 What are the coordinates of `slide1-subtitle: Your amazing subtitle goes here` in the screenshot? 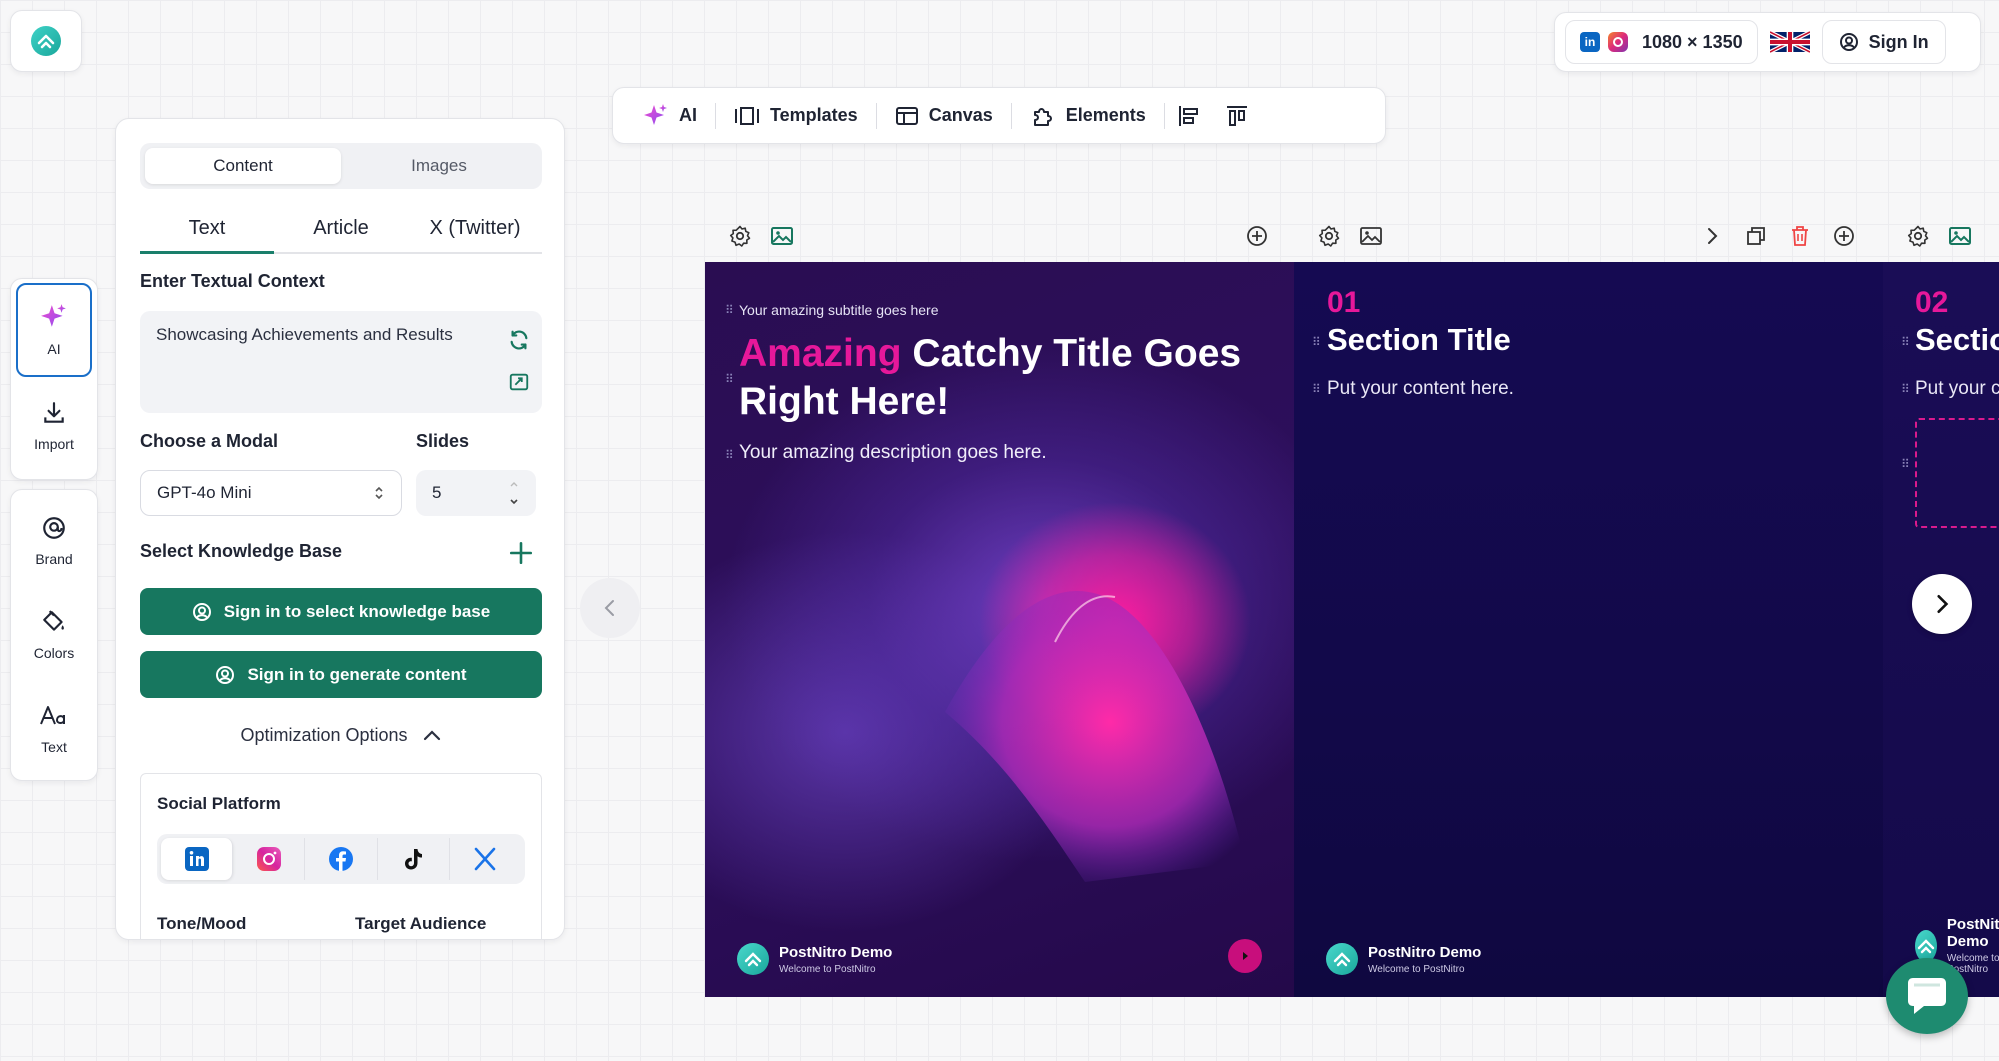 It's located at (839, 310).